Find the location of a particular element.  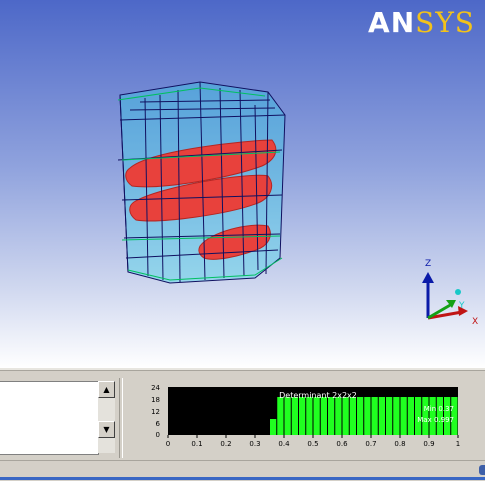

histogram-ytick: 0 is located at coordinates (158, 435).